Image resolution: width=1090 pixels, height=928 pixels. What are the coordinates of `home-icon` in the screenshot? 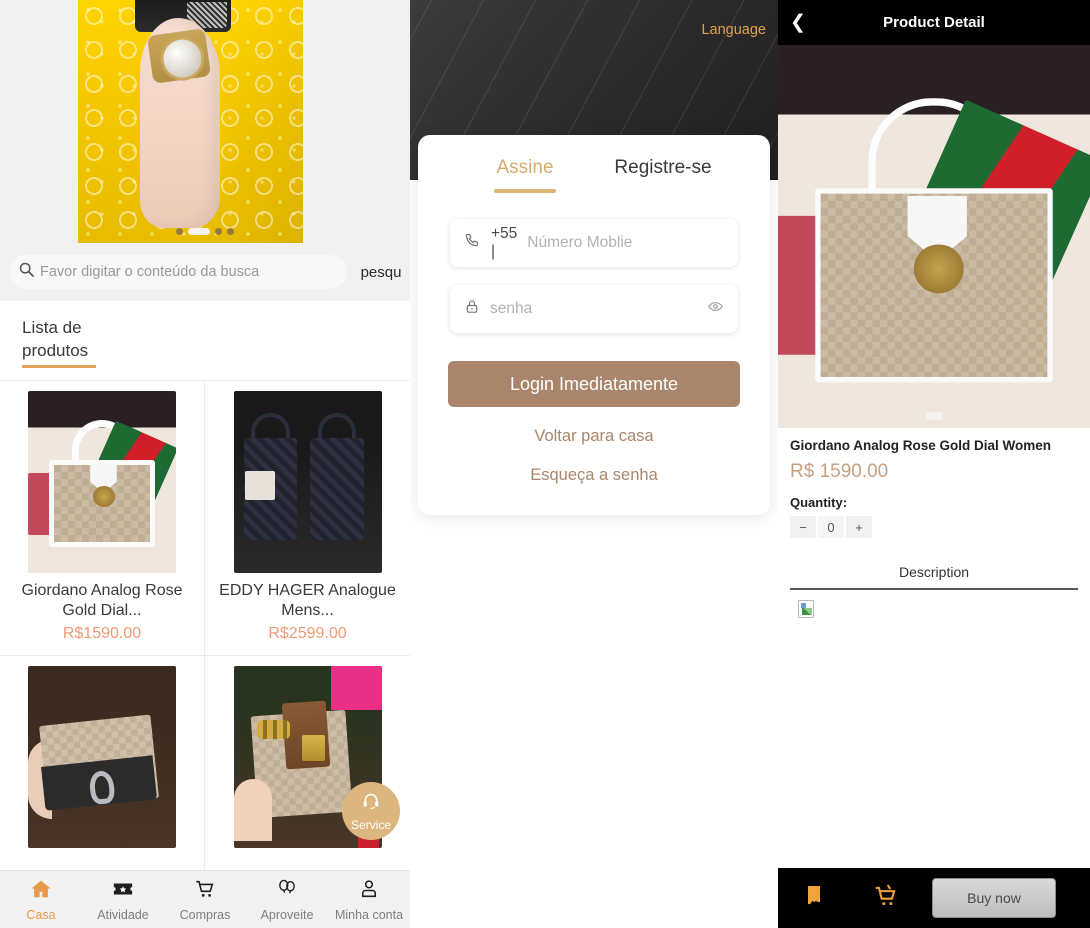 It's located at (41, 891).